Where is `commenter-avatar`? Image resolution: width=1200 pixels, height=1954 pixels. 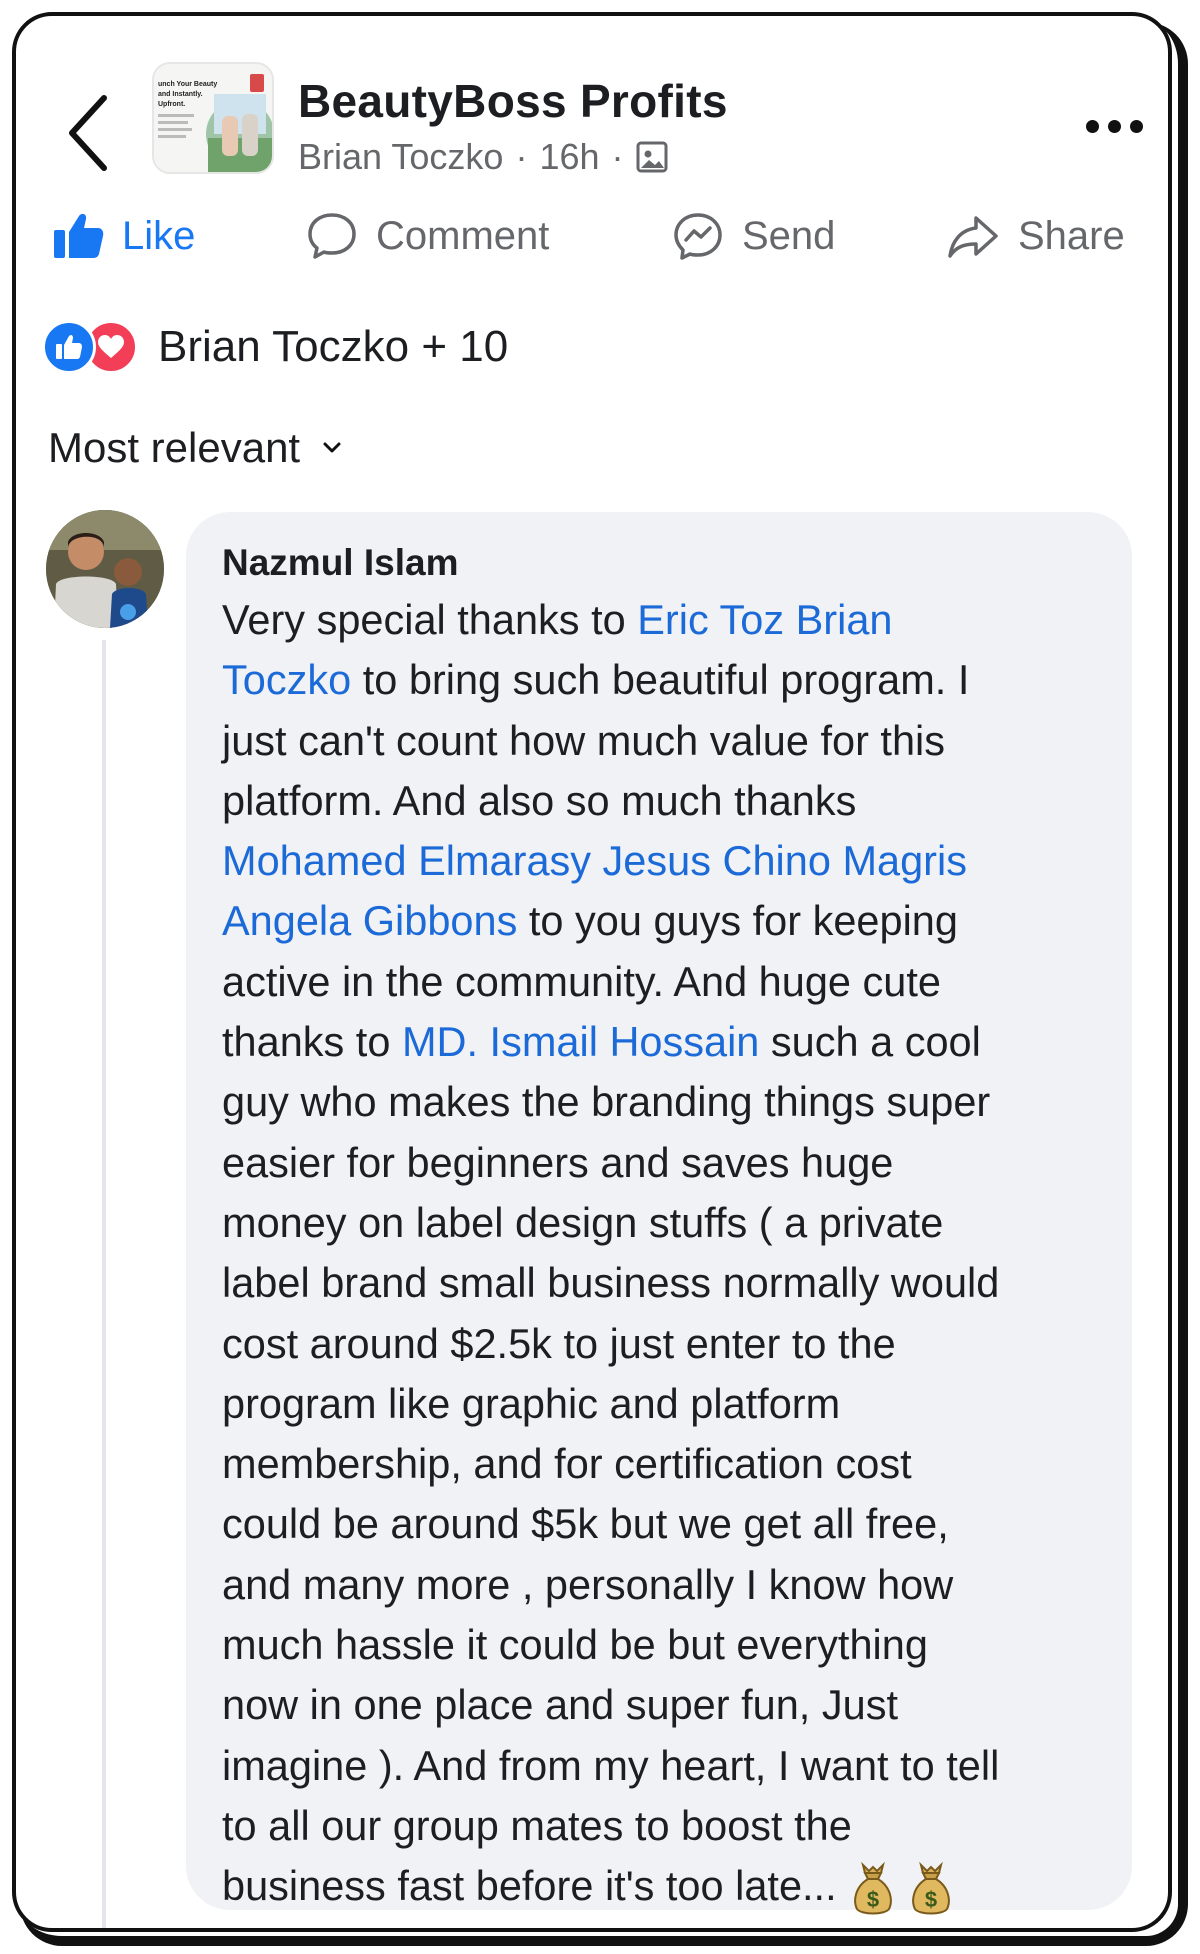 commenter-avatar is located at coordinates (105, 569).